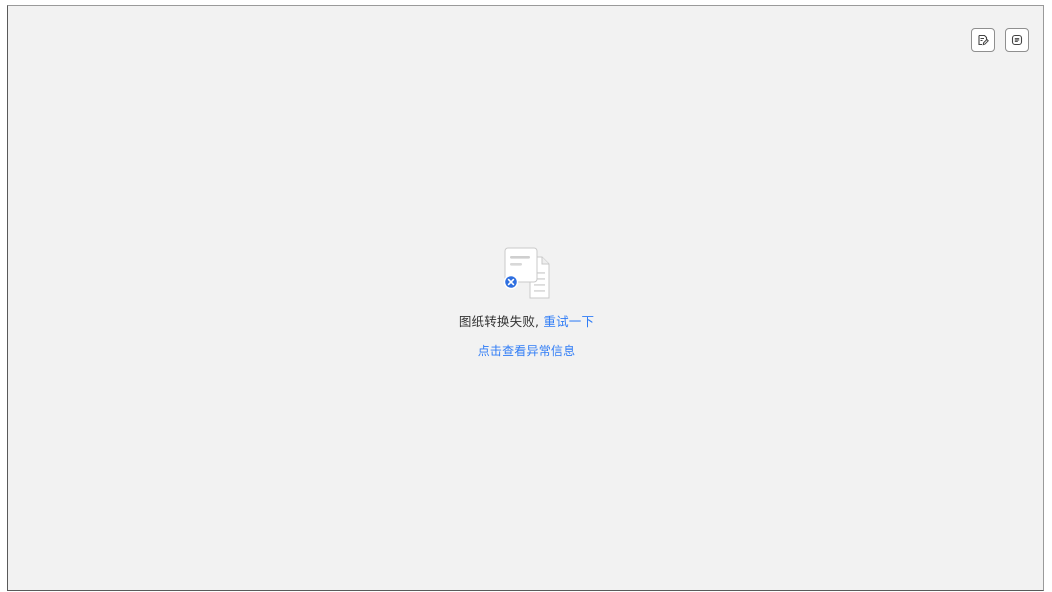 The image size is (1052, 592). I want to click on edit-button, so click(983, 40).